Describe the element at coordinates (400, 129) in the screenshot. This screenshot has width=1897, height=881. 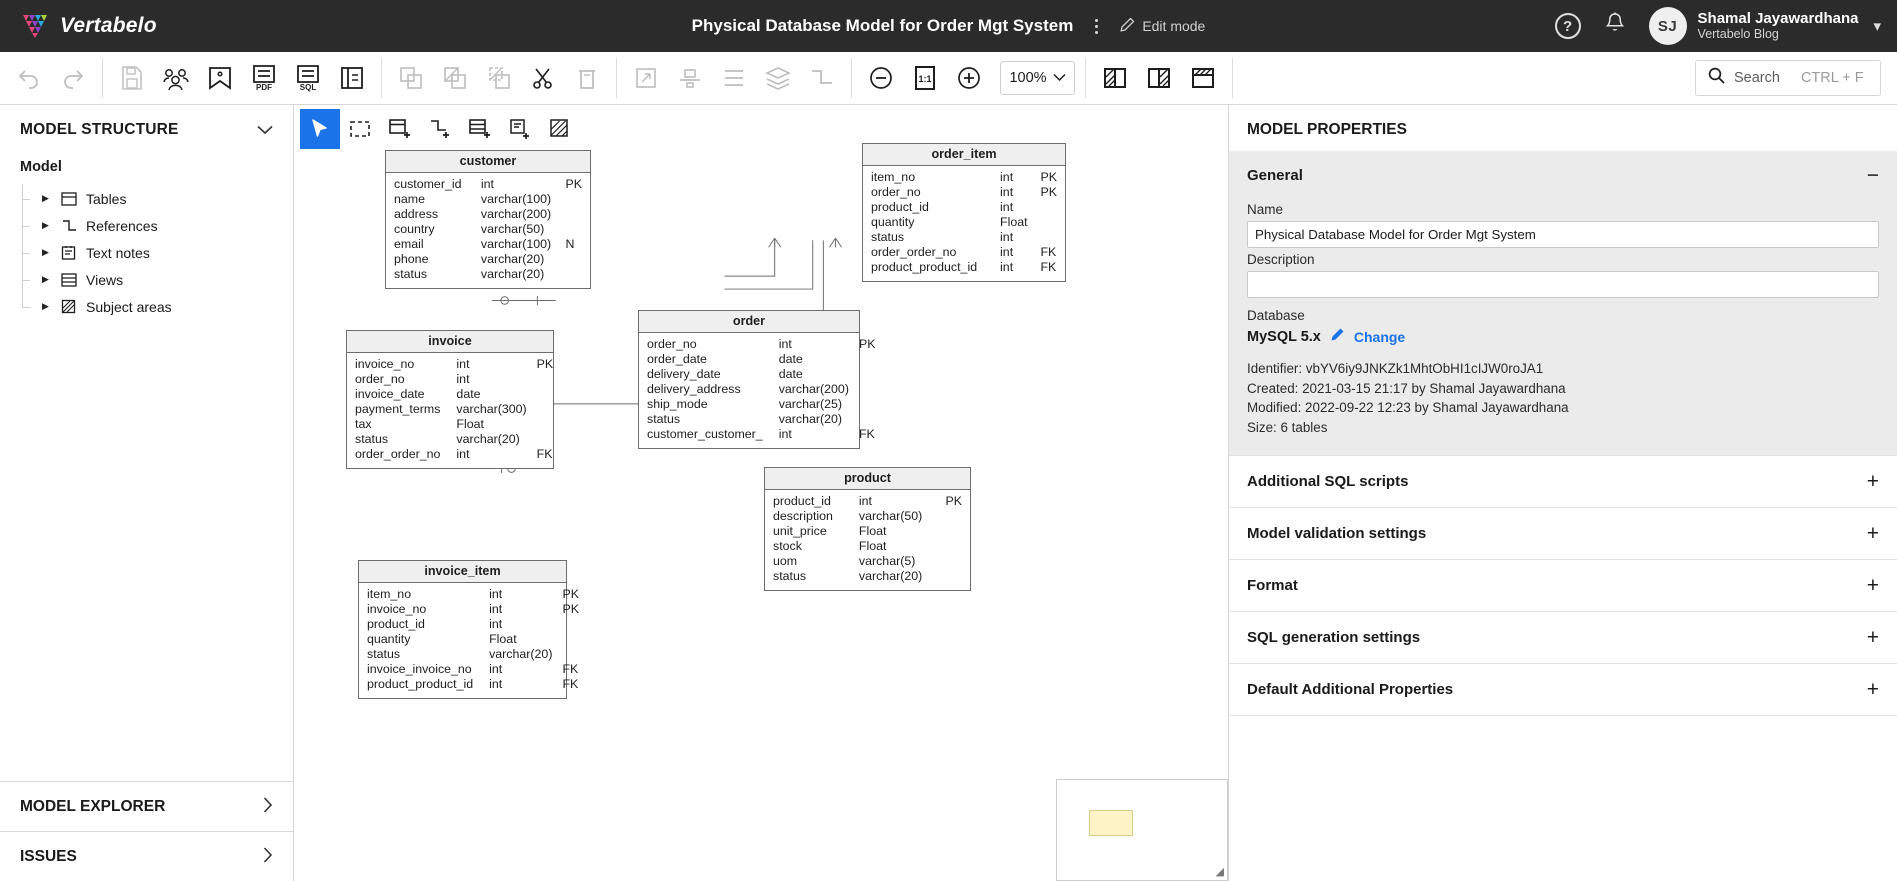
I see `add-table-icon` at that location.